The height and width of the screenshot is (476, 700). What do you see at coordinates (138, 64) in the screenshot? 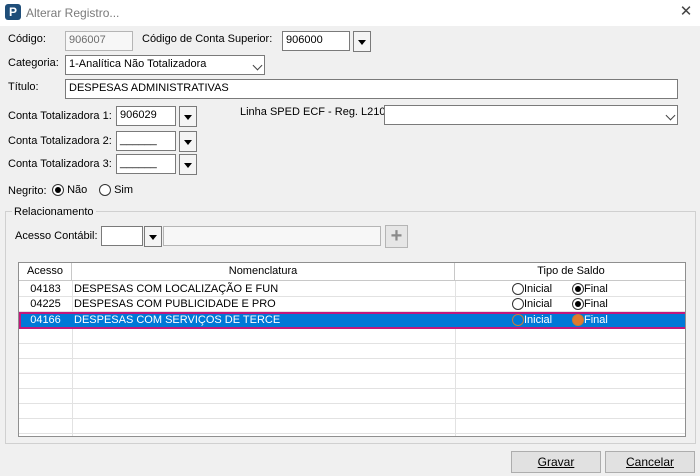
I see `categoria-value: 1-Analítica Não Totalizadora` at bounding box center [138, 64].